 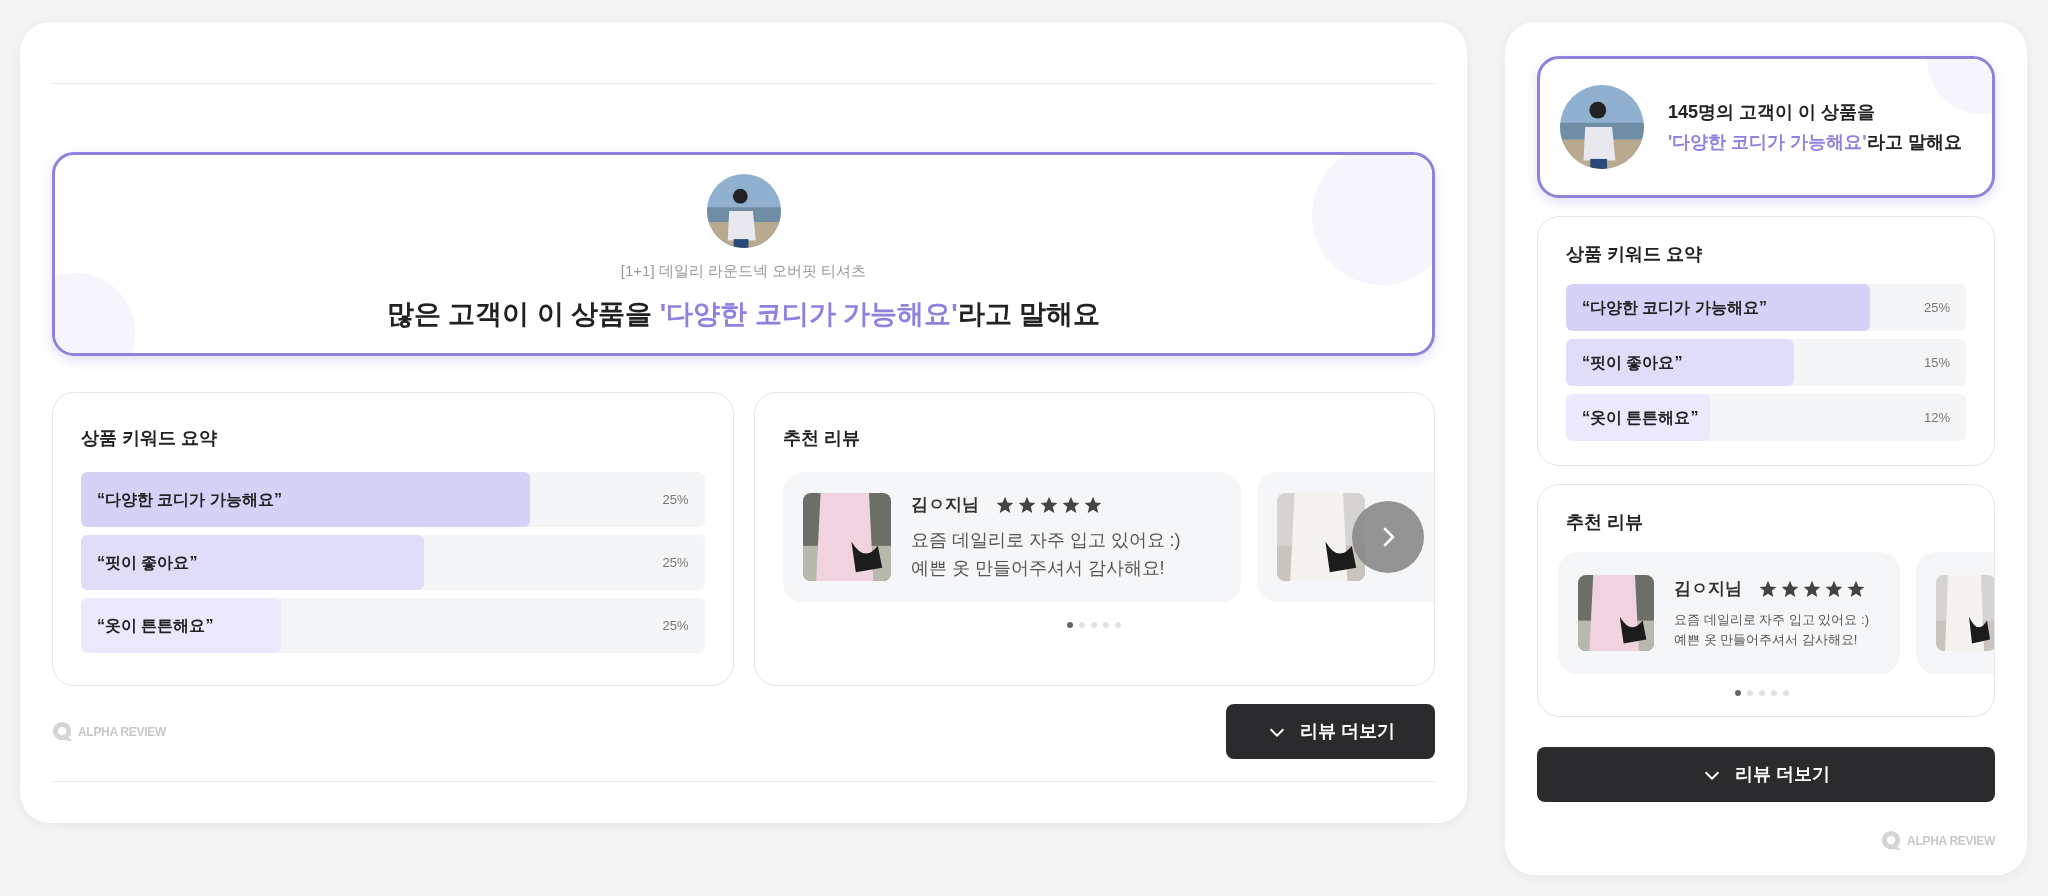 What do you see at coordinates (1936, 362) in the screenshot?
I see `keyword-percent: 15%` at bounding box center [1936, 362].